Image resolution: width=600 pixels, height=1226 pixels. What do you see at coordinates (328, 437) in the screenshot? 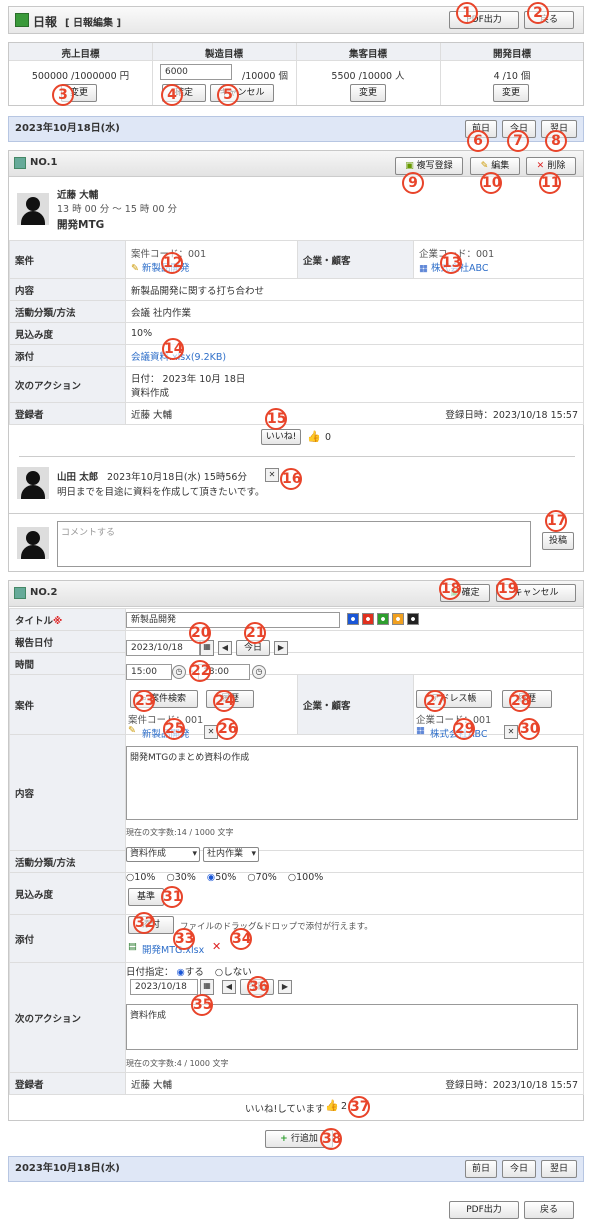
I see `like-count: 0` at bounding box center [328, 437].